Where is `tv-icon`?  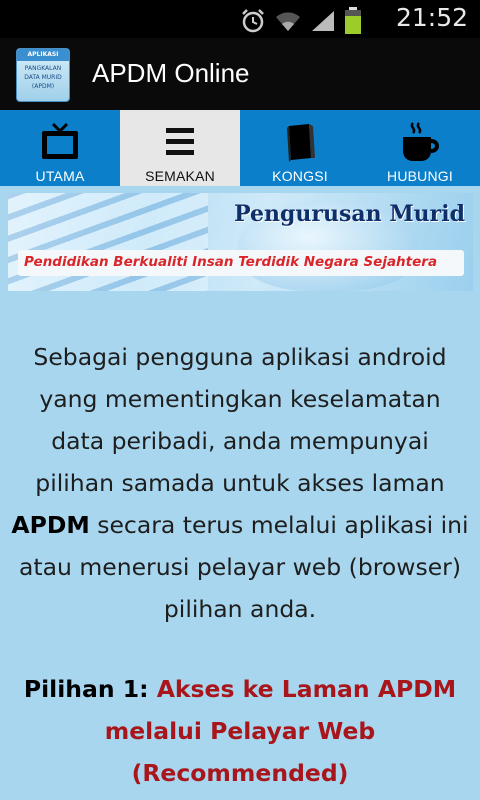 tv-icon is located at coordinates (60, 140).